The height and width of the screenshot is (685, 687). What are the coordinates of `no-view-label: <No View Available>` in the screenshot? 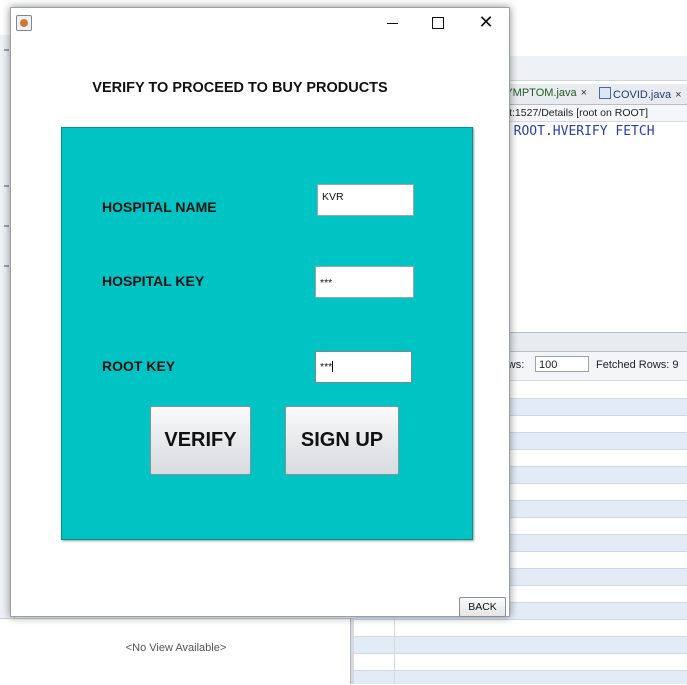 It's located at (176, 648).